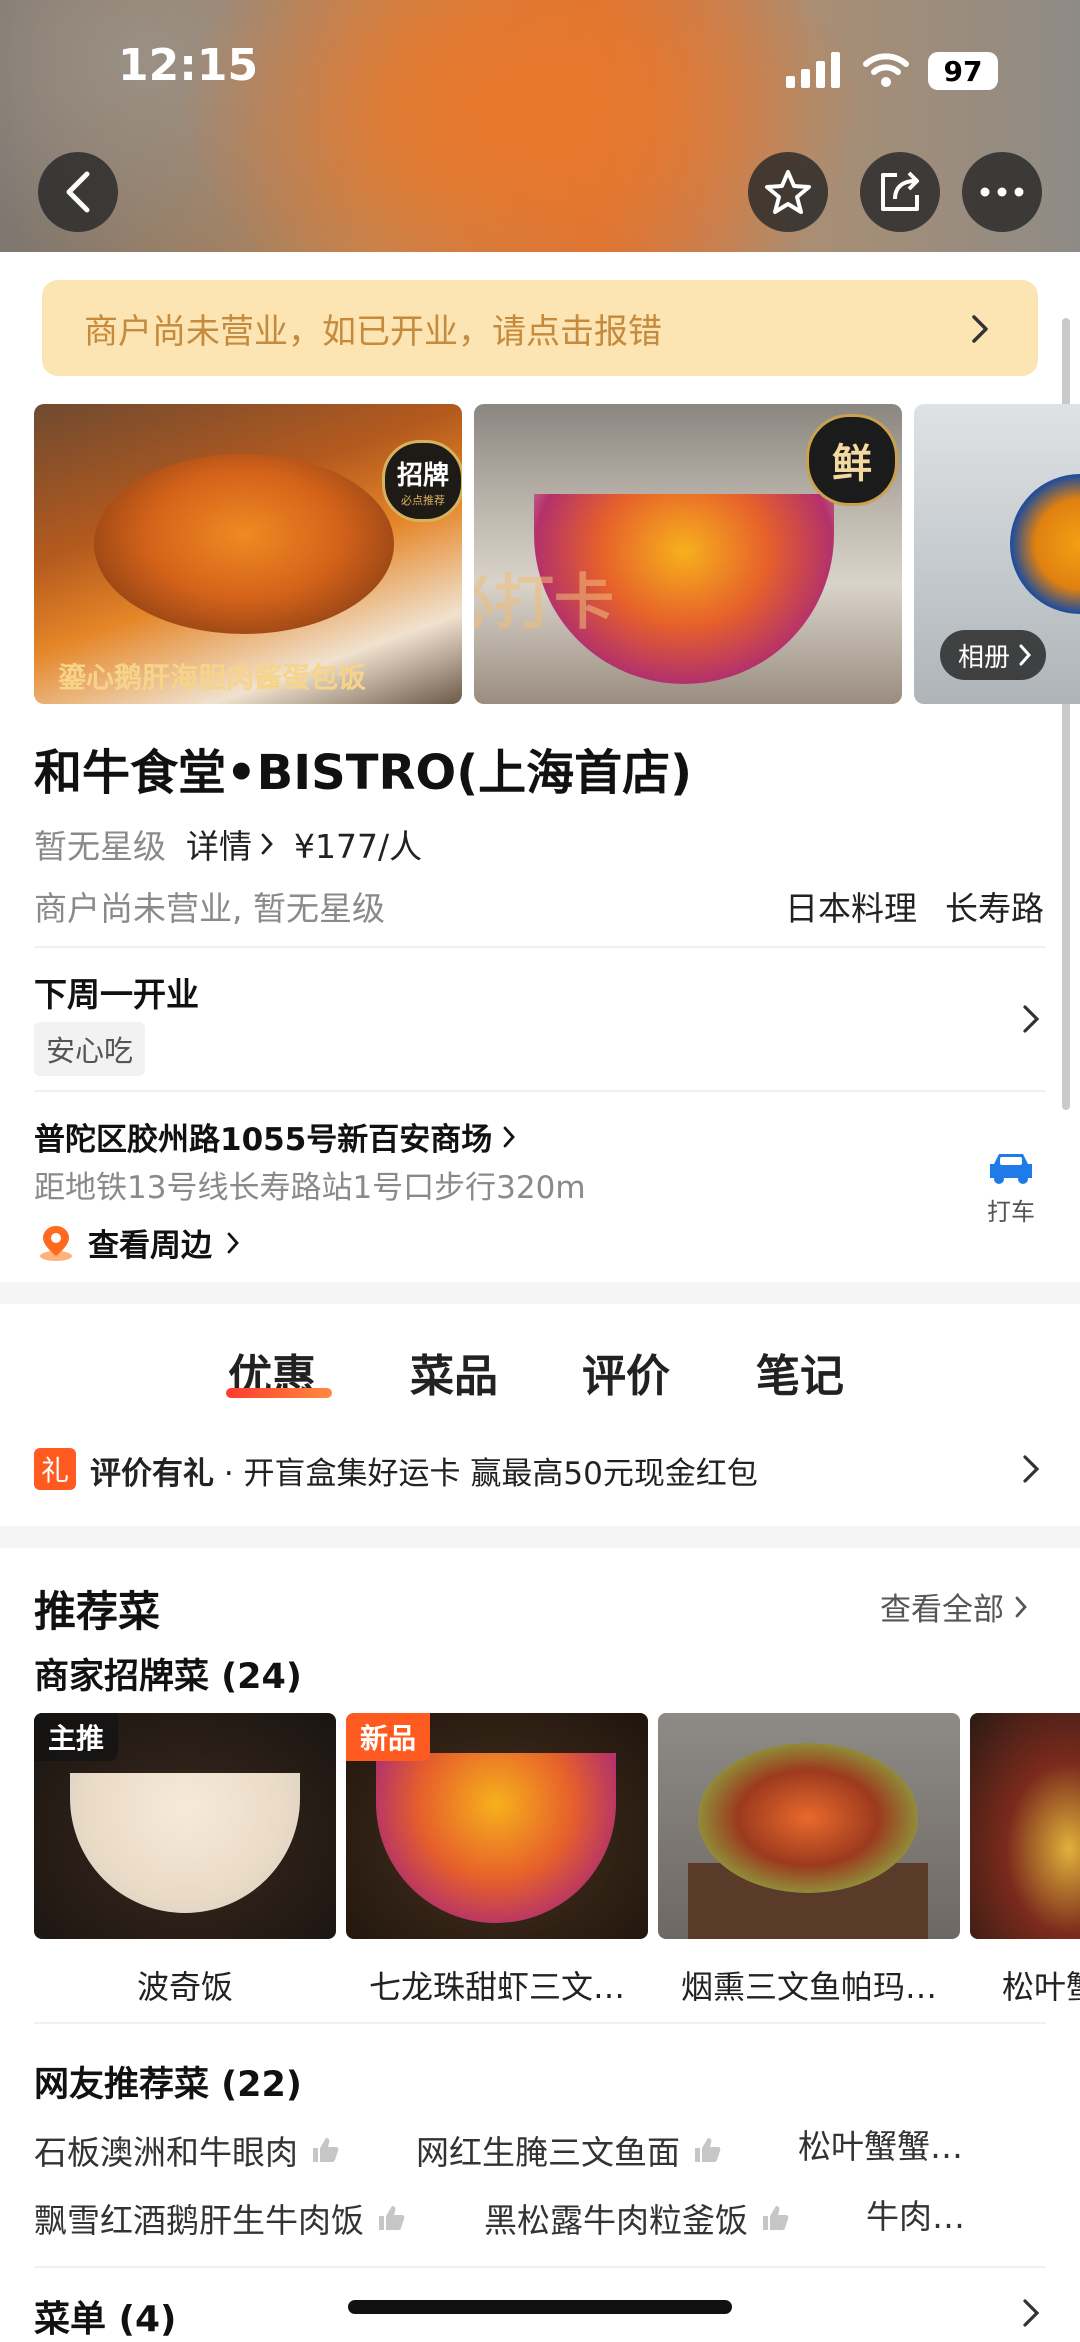 Image resolution: width=1080 pixels, height=2342 pixels. I want to click on dish-card: 新品, so click(497, 1826).